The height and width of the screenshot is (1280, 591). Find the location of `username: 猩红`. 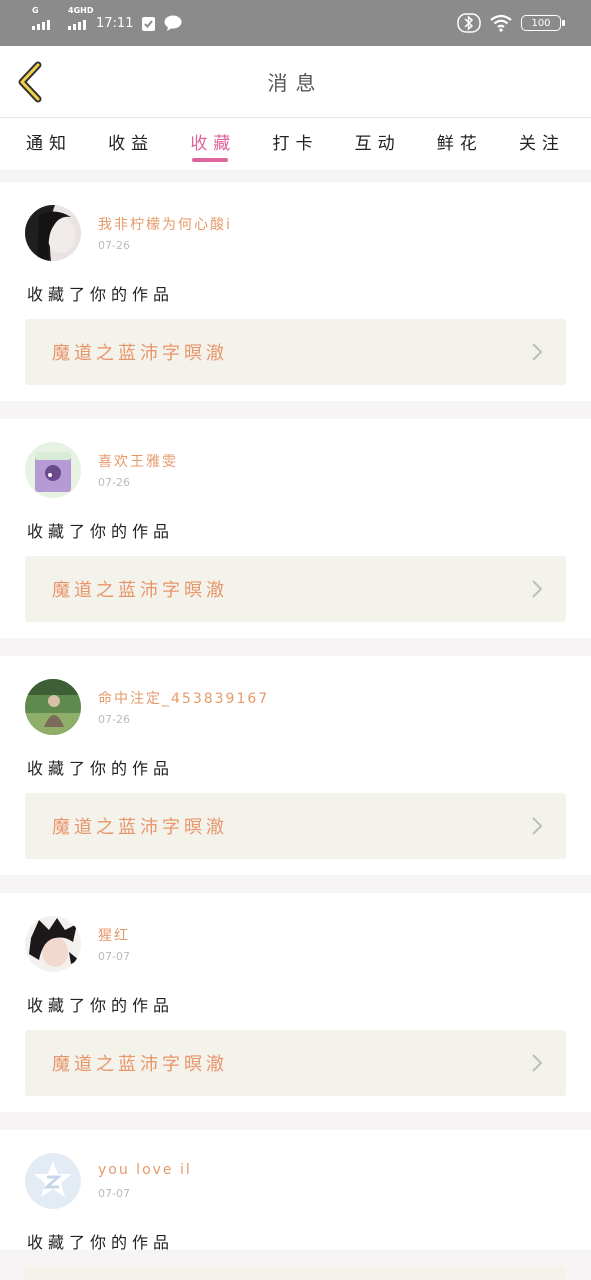

username: 猩红 is located at coordinates (114, 935).